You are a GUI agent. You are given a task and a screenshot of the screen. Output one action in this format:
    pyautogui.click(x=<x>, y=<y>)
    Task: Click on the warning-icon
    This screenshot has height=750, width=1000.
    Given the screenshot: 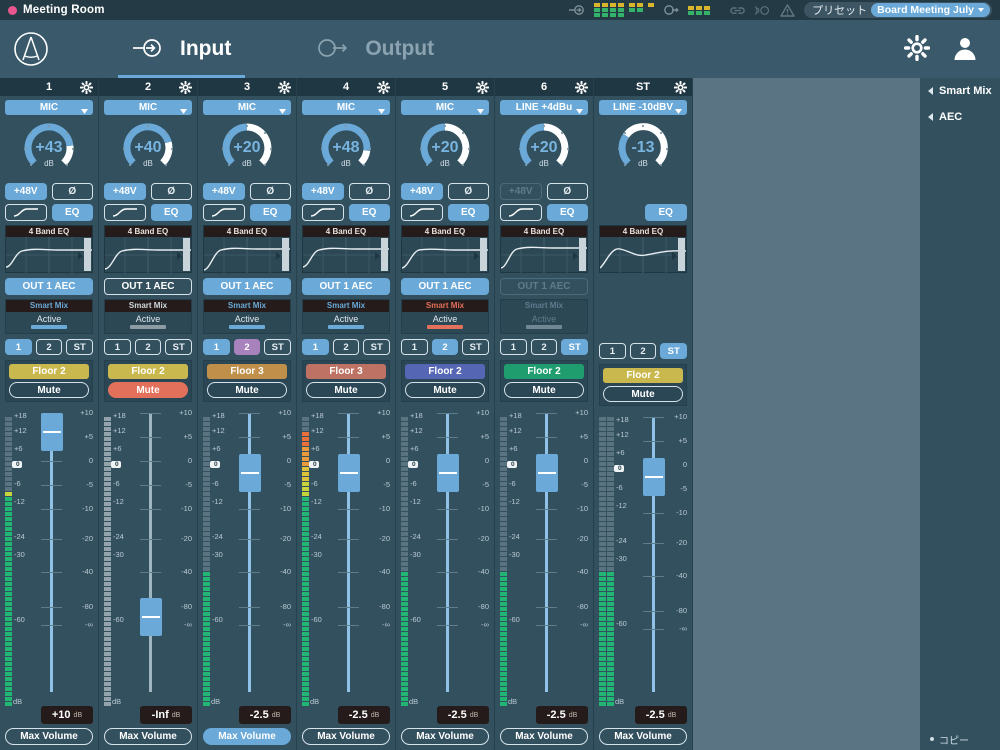 What is the action you would take?
    pyautogui.click(x=787, y=10)
    